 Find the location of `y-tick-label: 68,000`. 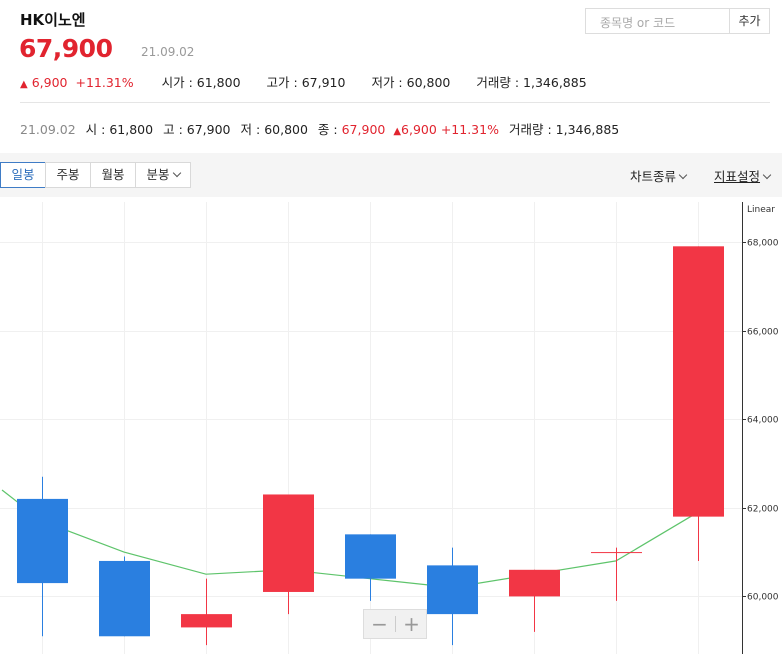

y-tick-label: 68,000 is located at coordinates (763, 244).